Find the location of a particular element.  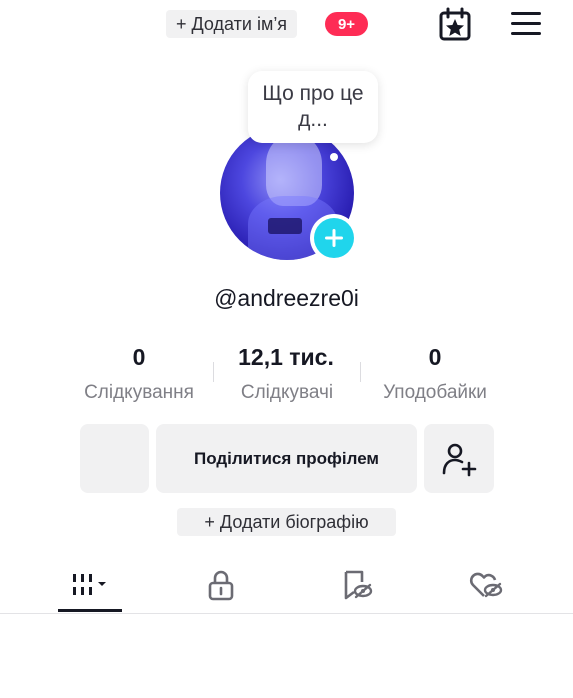

bookmark-eye-icon is located at coordinates (358, 585).